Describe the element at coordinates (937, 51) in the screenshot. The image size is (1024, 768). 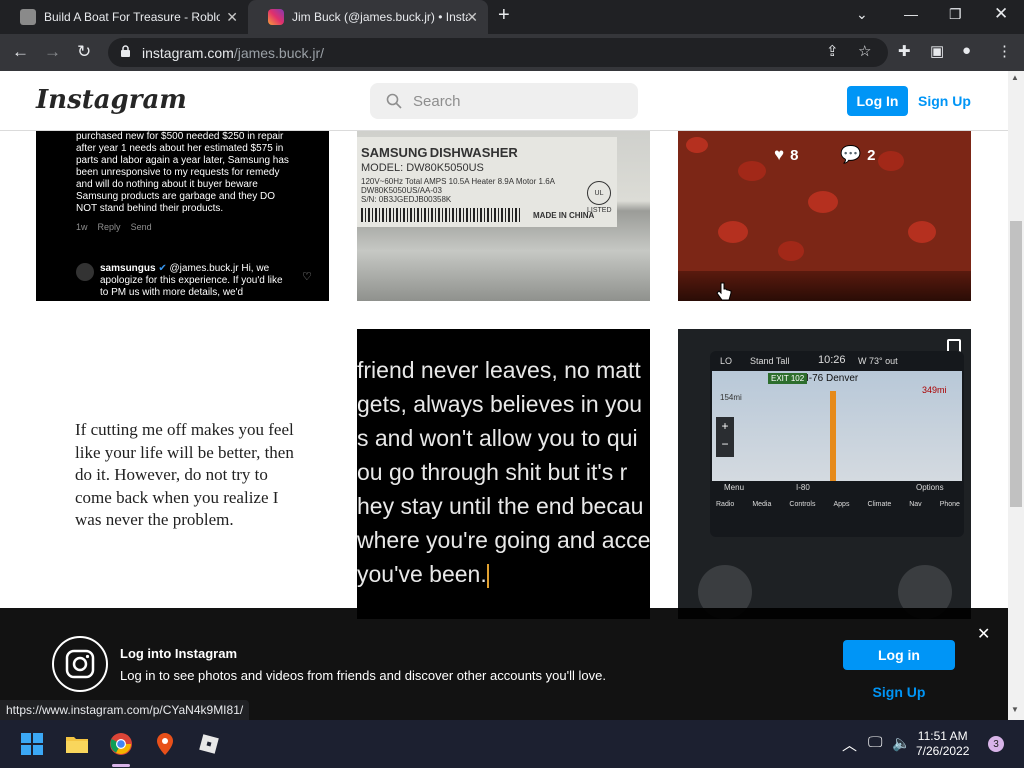
I see `side-panel-icon: ▣` at that location.